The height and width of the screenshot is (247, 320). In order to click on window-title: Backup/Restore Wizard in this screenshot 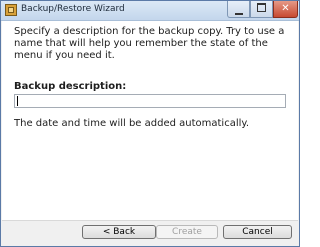, I will do `click(73, 9)`.